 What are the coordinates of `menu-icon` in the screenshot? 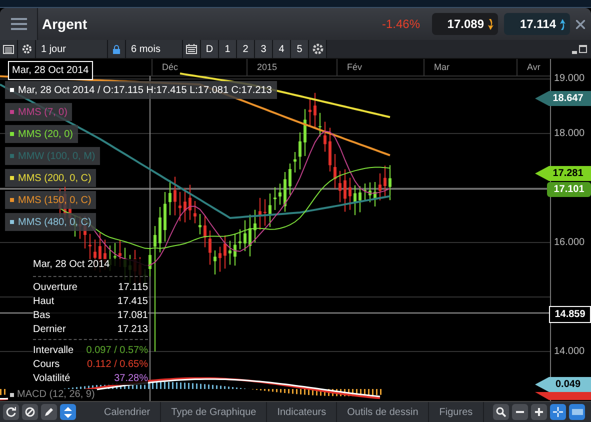 It's located at (18, 24).